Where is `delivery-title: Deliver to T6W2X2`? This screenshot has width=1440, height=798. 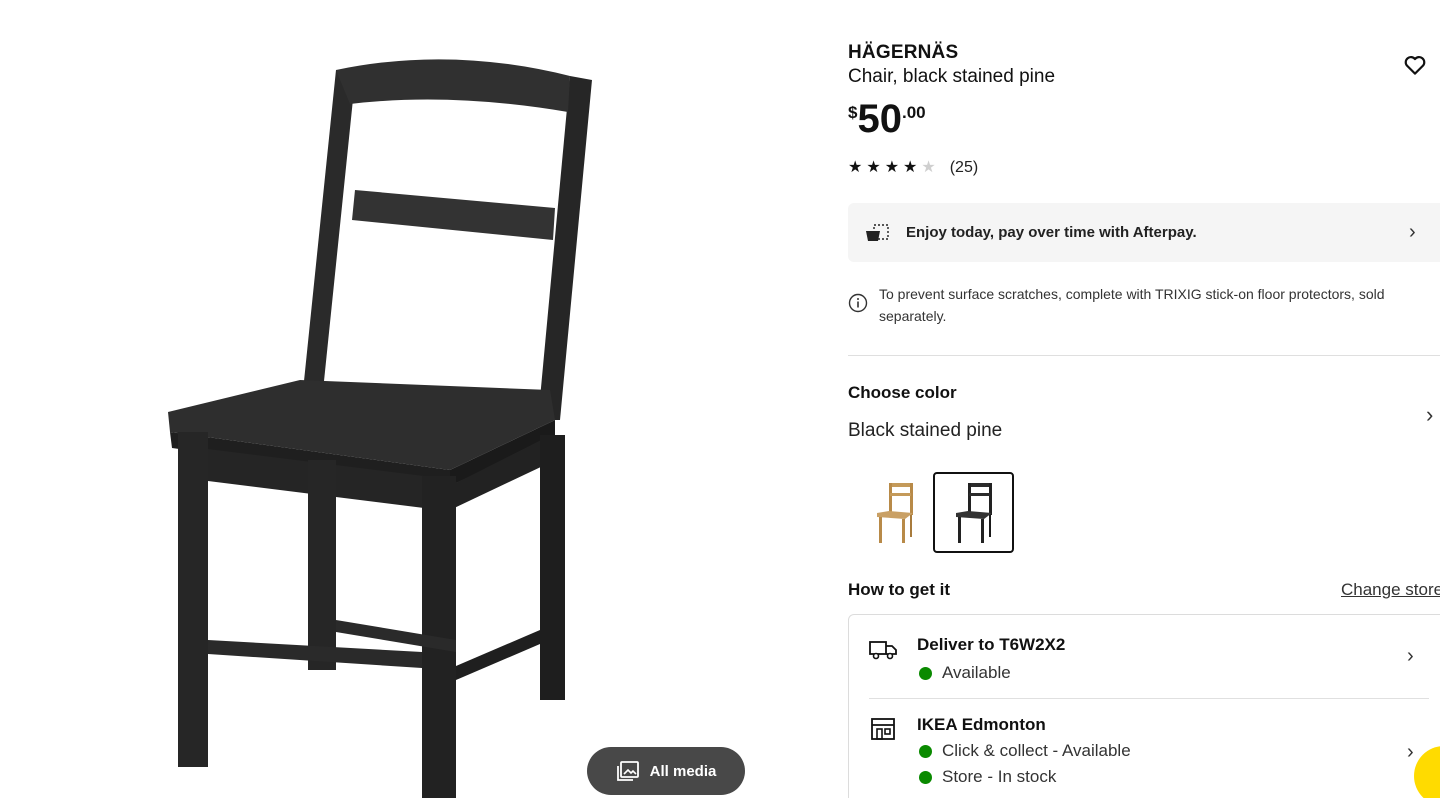
delivery-title: Deliver to T6W2X2 is located at coordinates (991, 644).